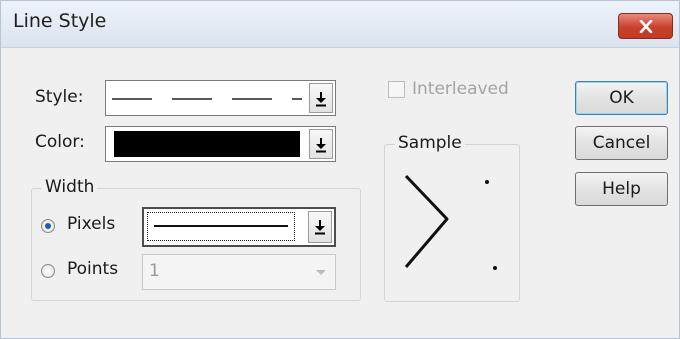 The height and width of the screenshot is (339, 680). What do you see at coordinates (60, 142) in the screenshot?
I see `color-label: Color:` at bounding box center [60, 142].